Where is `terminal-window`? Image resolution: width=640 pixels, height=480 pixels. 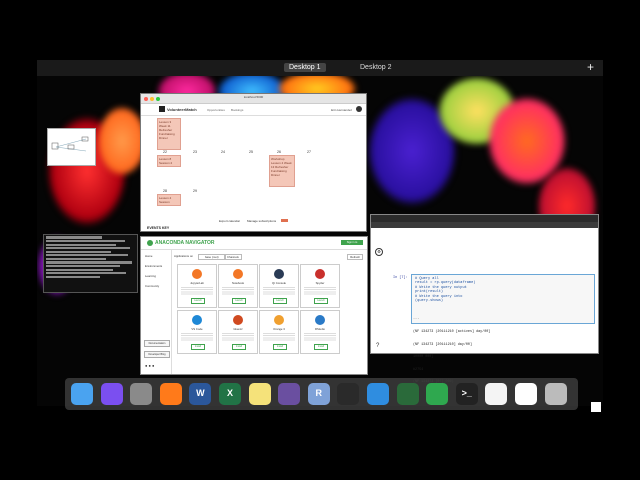
terminal-window is located at coordinates (90, 263).